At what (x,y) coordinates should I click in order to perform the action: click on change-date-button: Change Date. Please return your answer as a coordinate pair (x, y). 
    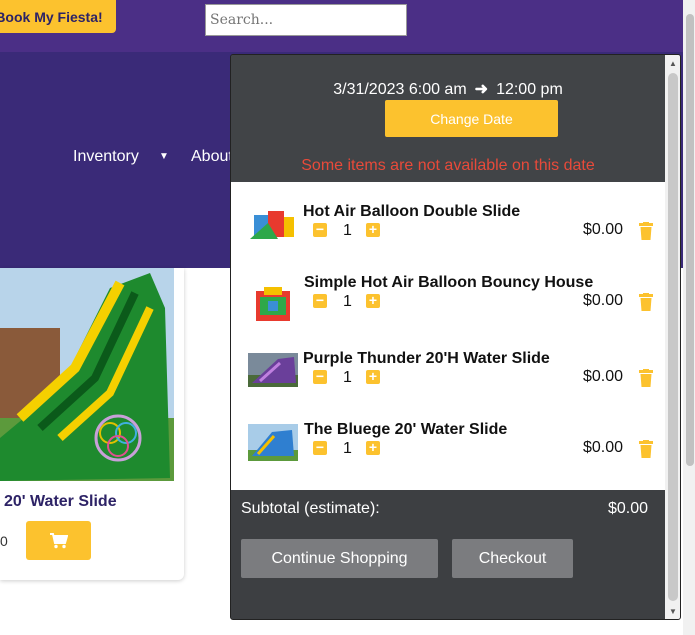
    Looking at the image, I should click on (471, 118).